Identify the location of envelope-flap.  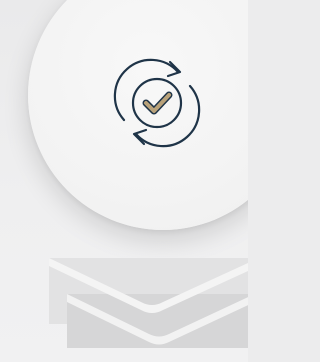
(148, 301).